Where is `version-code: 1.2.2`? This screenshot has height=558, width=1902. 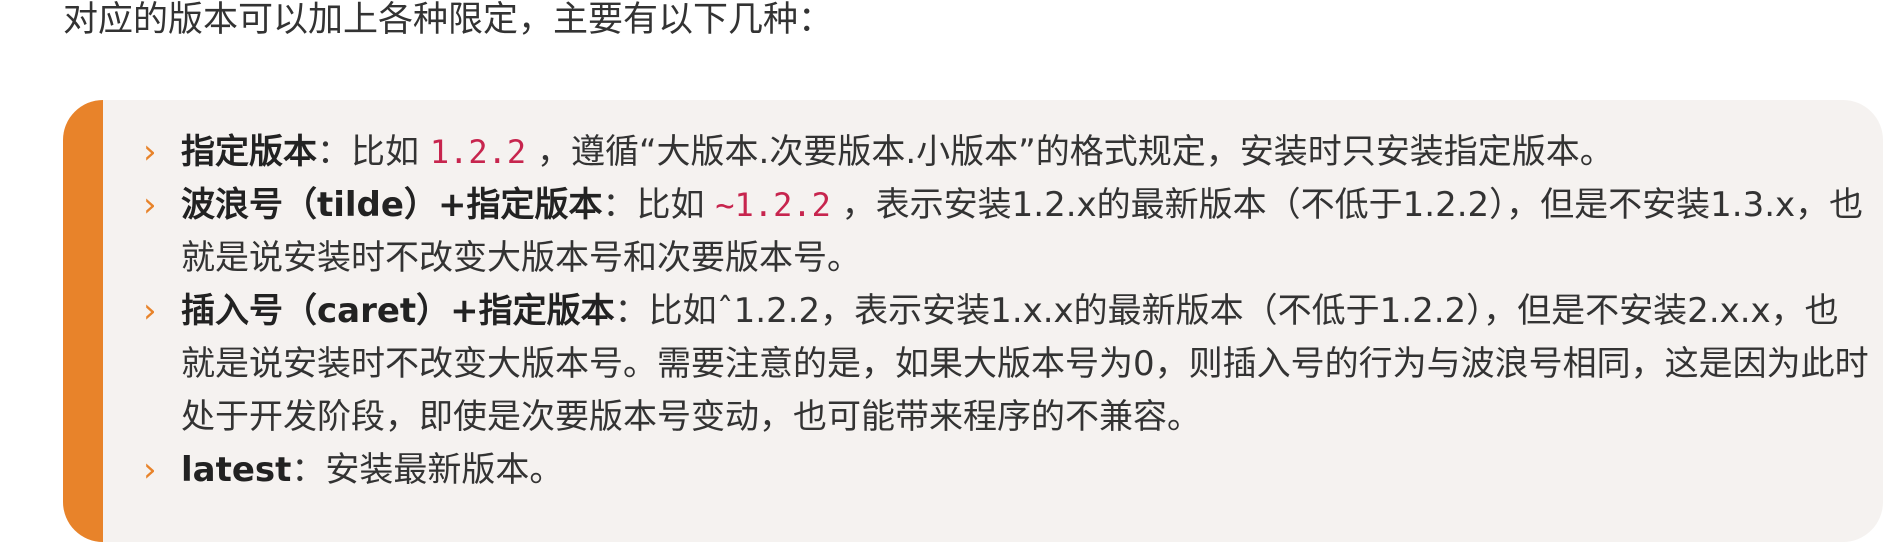
version-code: 1.2.2 is located at coordinates (478, 152).